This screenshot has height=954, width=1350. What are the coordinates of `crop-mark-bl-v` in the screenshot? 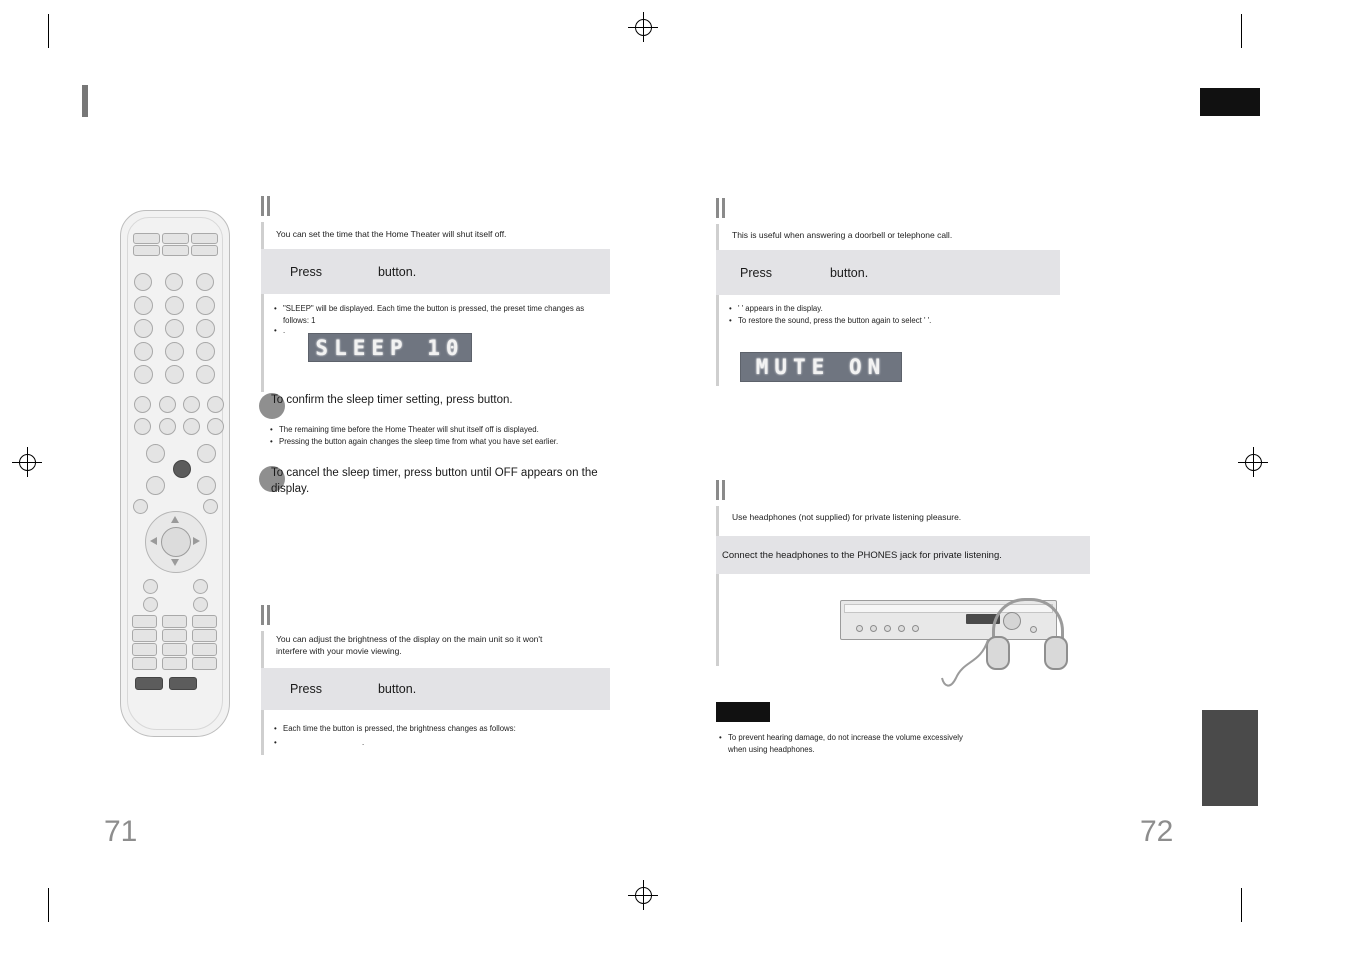 It's located at (48, 905).